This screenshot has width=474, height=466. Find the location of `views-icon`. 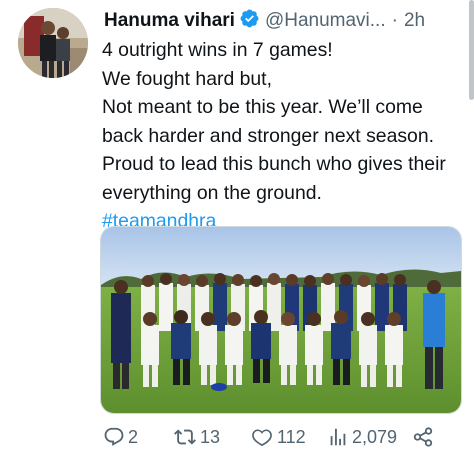

views-icon is located at coordinates (338, 437).